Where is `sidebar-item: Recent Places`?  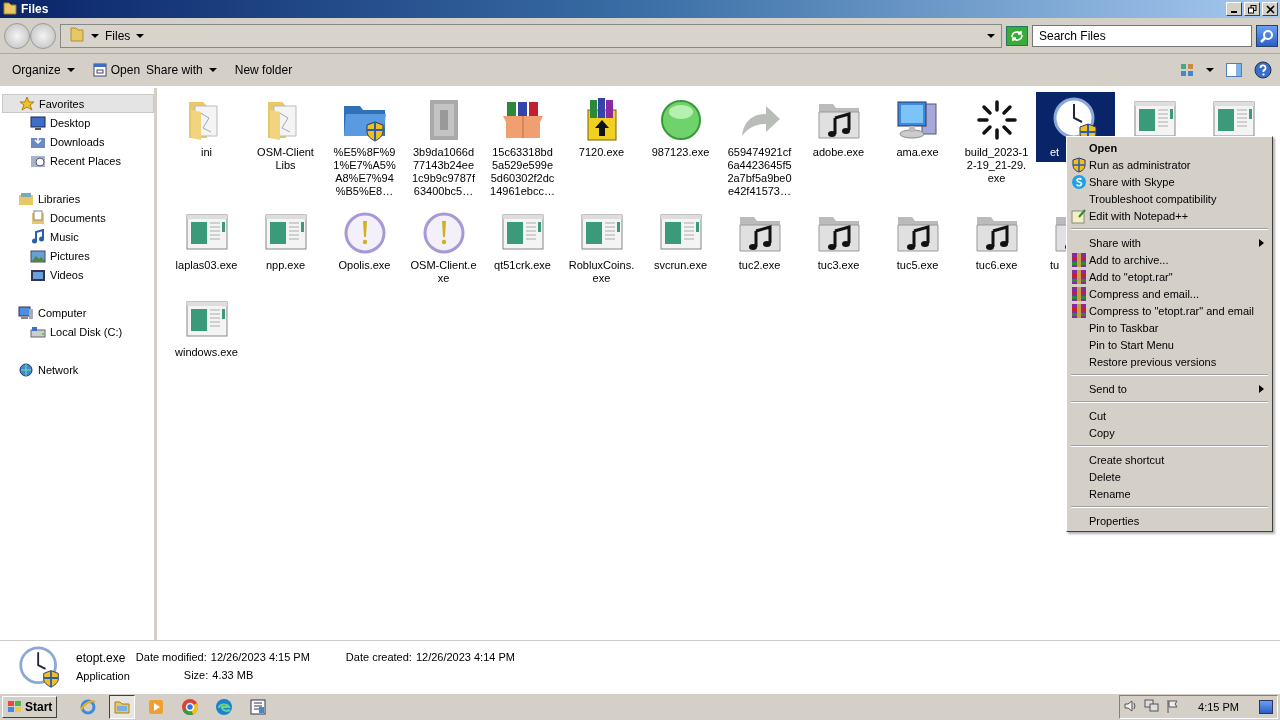
sidebar-item: Recent Places is located at coordinates (78, 160).